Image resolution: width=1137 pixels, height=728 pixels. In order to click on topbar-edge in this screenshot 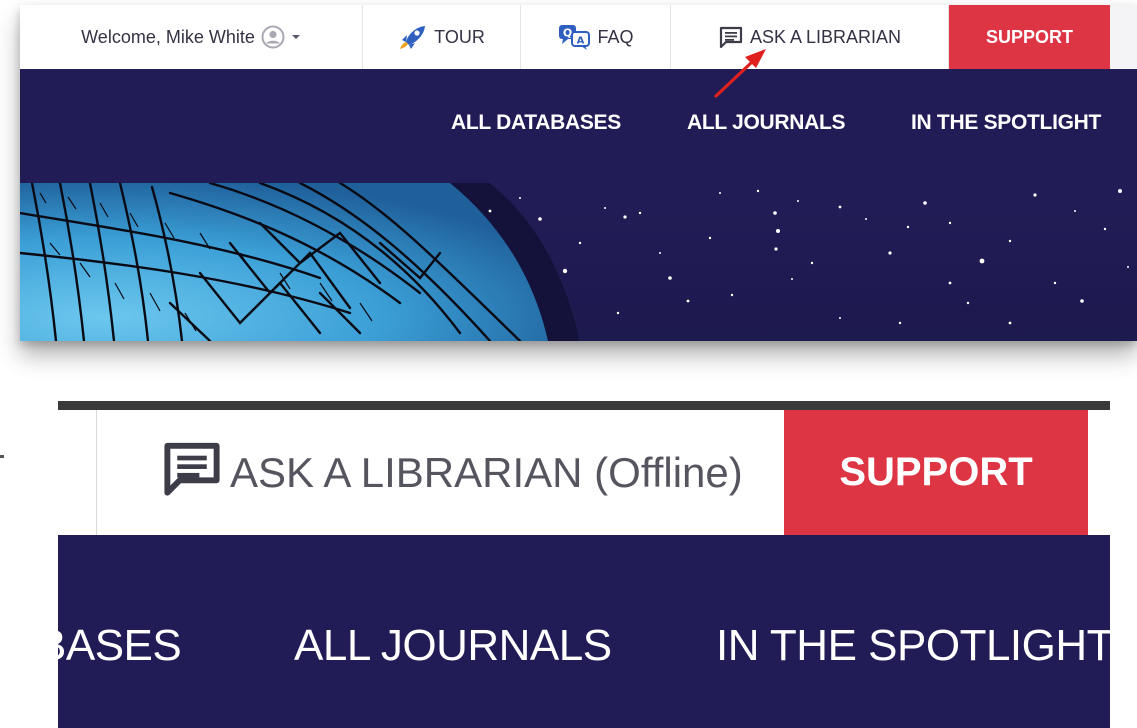, I will do `click(1123, 37)`.